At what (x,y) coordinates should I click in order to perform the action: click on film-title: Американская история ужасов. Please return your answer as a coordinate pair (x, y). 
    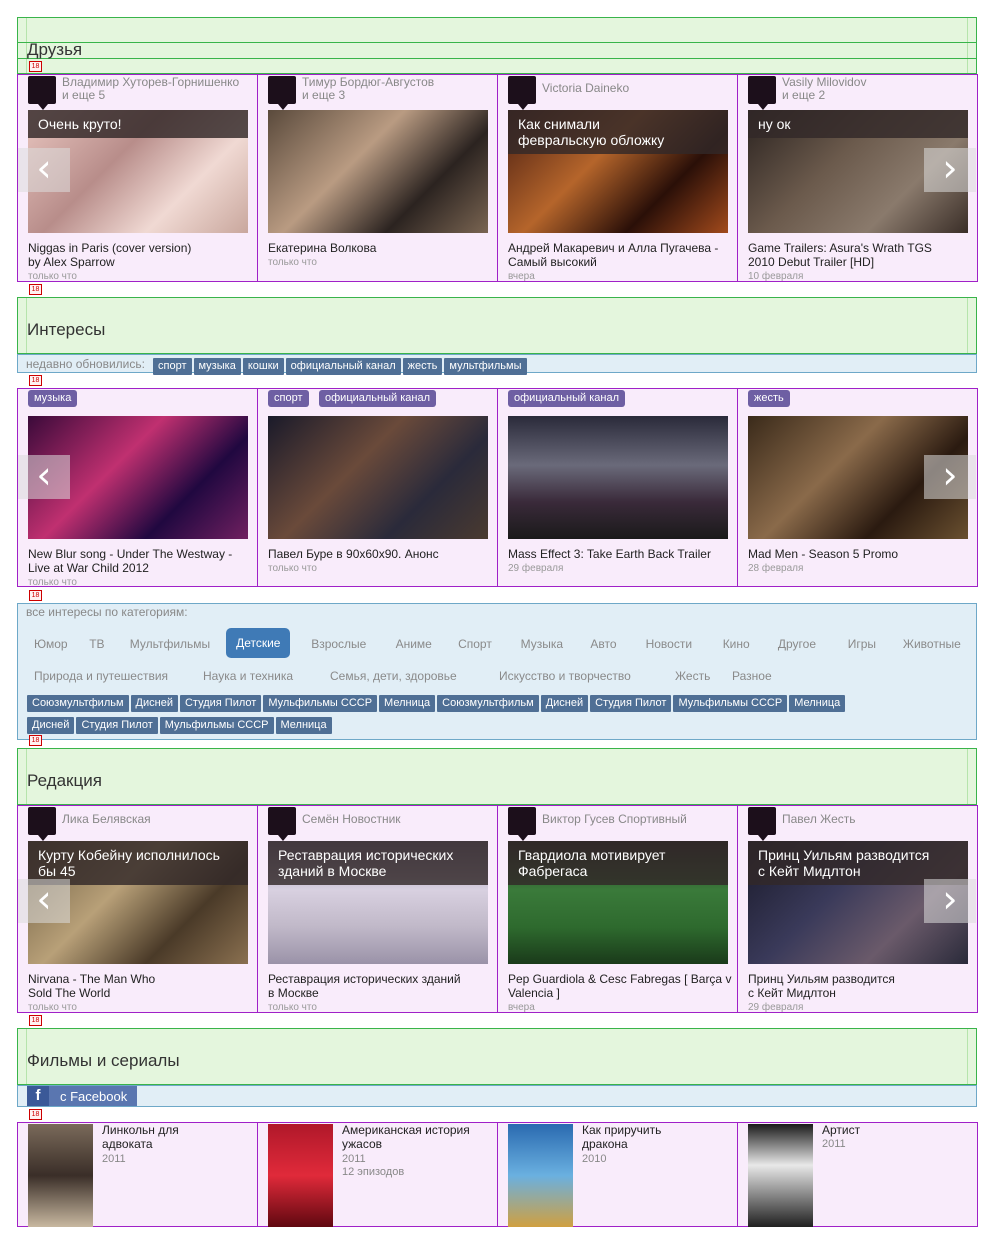
    Looking at the image, I should click on (406, 1137).